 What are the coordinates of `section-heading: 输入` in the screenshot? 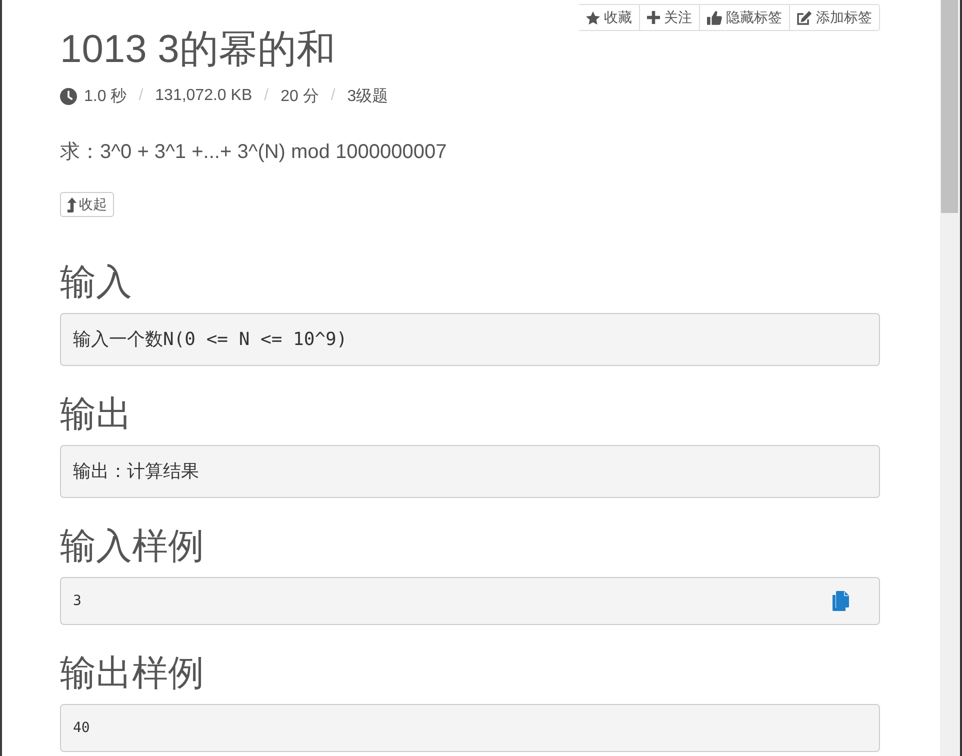 It's located at (96, 282).